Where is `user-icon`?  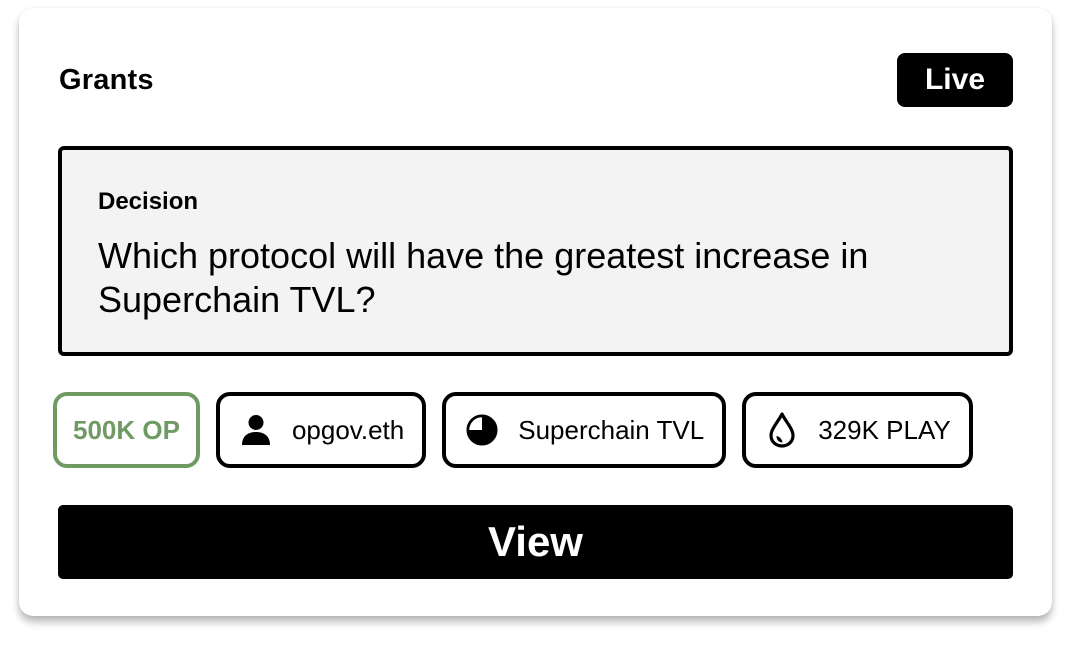 user-icon is located at coordinates (256, 430).